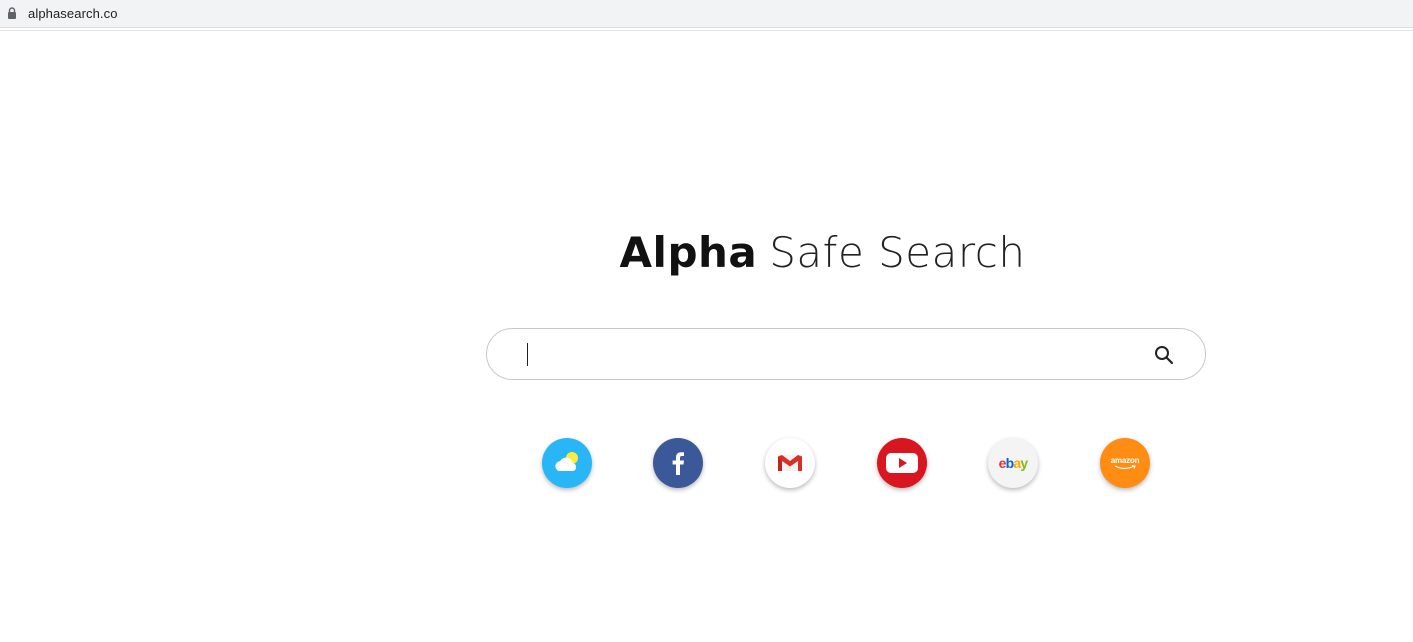 The width and height of the screenshot is (1413, 642). Describe the element at coordinates (827, 354) in the screenshot. I see `search-input` at that location.